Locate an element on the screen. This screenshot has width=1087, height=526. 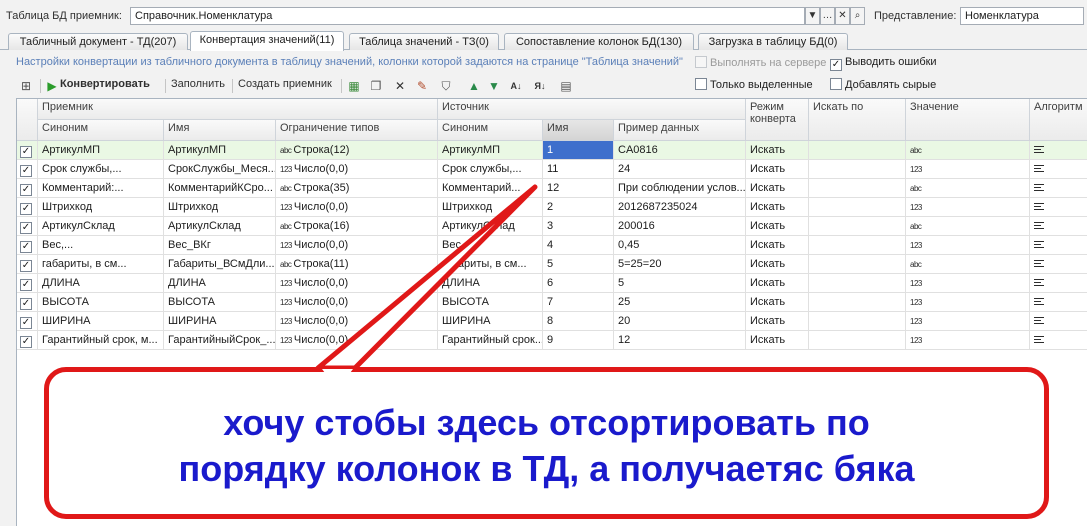
cell-name: Штрихкод is located at coordinates (220, 207).